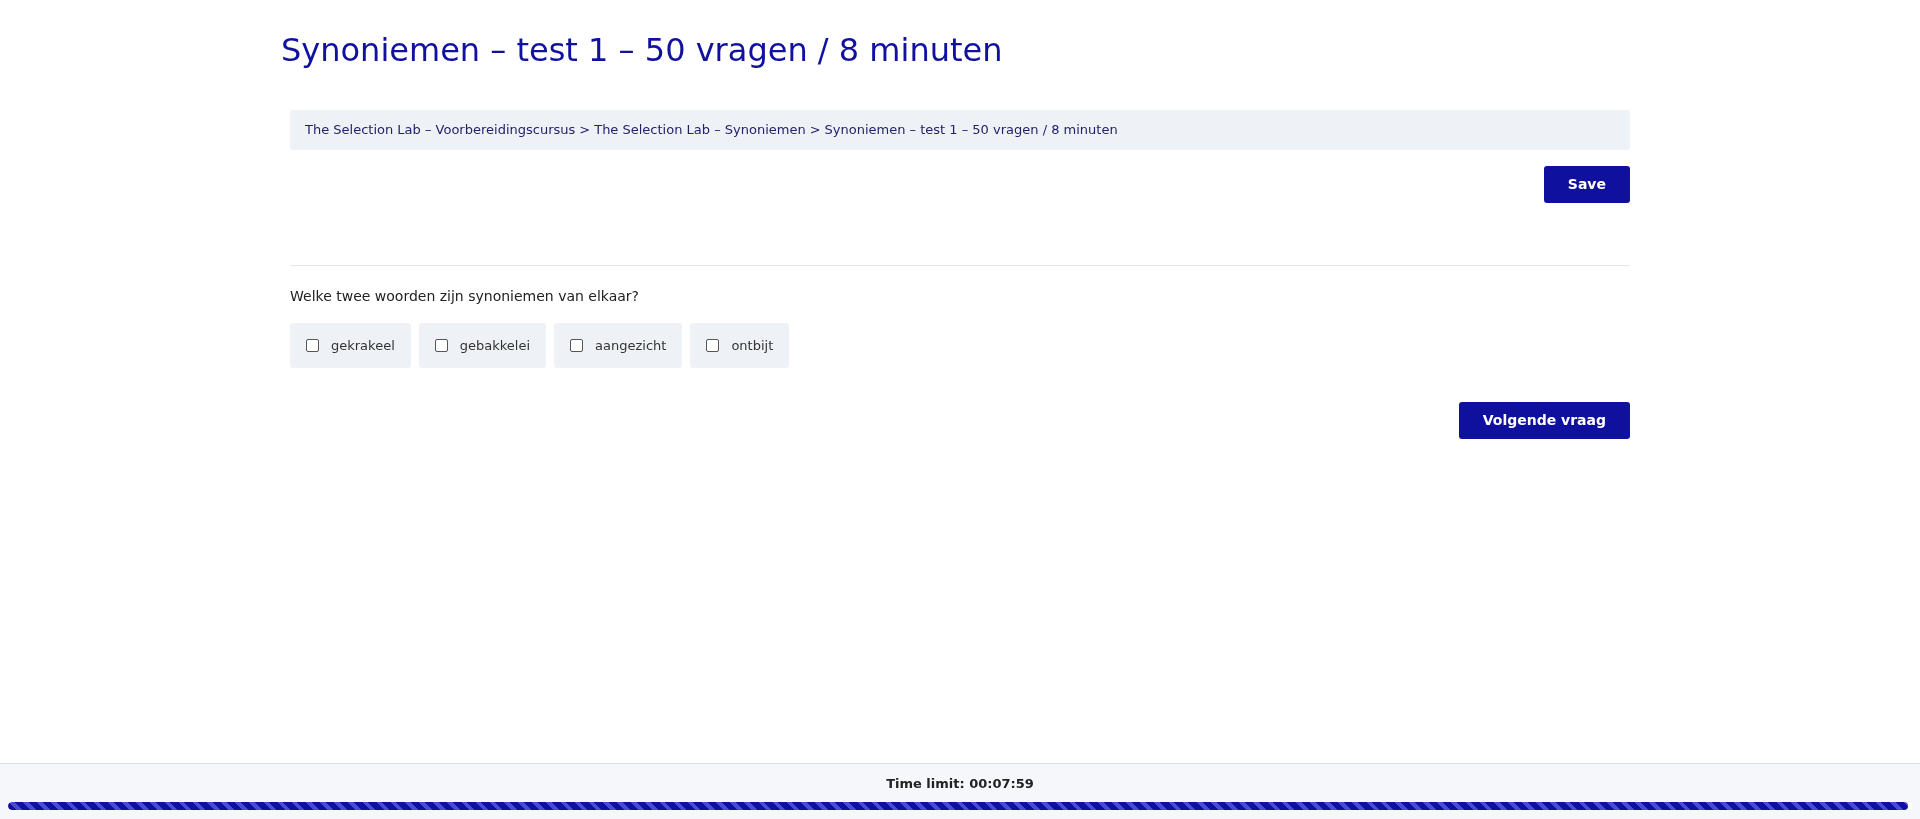 This screenshot has width=1920, height=819. What do you see at coordinates (440, 130) in the screenshot?
I see `breadcrumb-link: The Selection Lab – Voorbereidingscursus` at bounding box center [440, 130].